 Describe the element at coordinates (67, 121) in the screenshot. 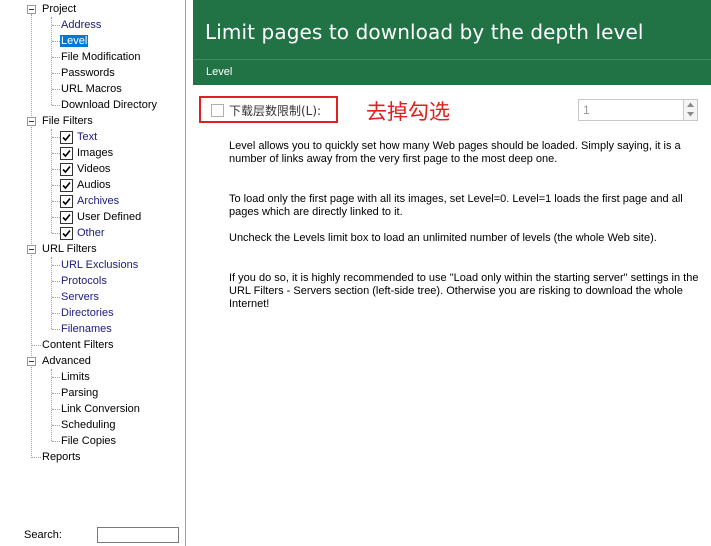

I see `tree-item-file-filters: File Filters` at that location.